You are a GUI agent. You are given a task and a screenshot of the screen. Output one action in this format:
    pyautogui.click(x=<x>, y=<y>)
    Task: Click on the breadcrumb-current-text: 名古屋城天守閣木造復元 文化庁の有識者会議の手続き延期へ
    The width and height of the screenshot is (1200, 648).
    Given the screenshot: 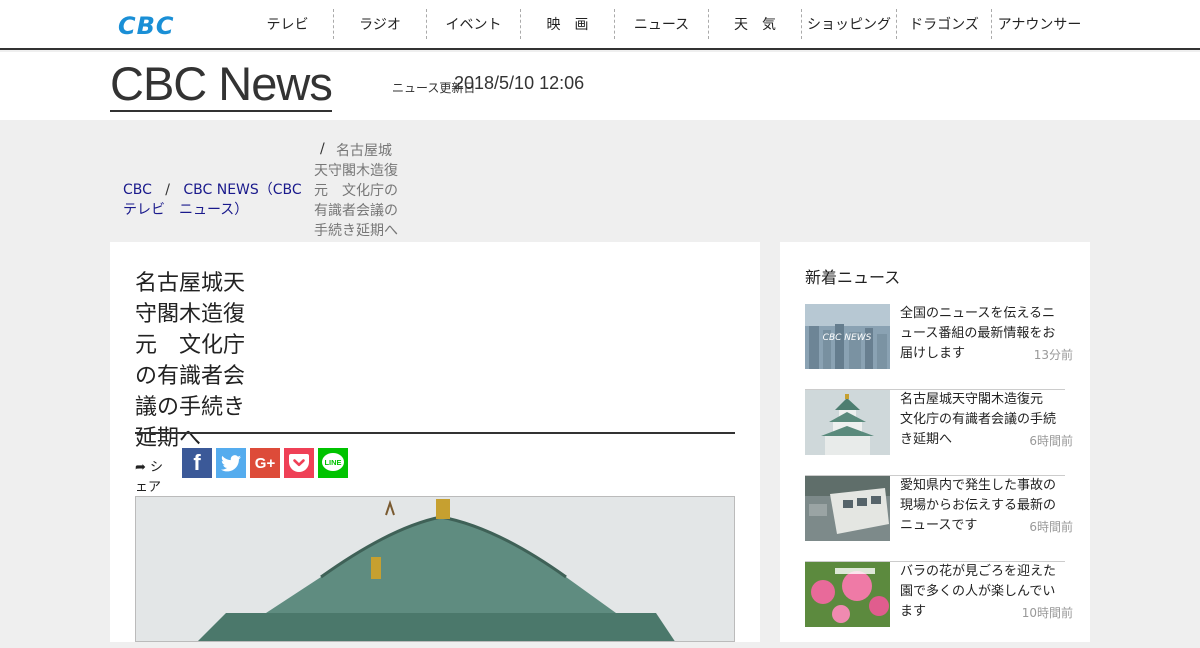 What is the action you would take?
    pyautogui.click(x=356, y=191)
    